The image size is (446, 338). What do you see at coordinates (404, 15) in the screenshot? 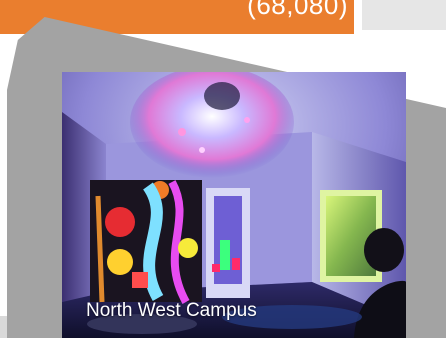
I see `adjacent-tile` at bounding box center [404, 15].